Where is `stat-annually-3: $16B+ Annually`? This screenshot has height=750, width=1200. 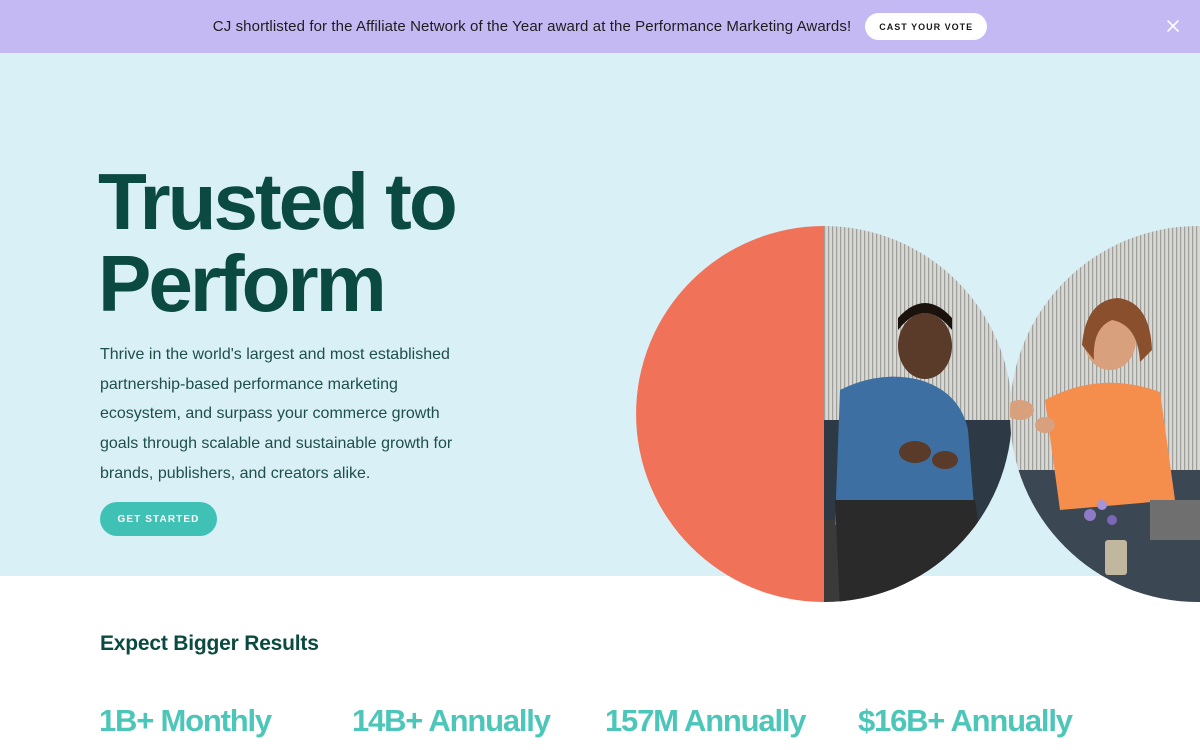
stat-annually-3: $16B+ Annually is located at coordinates (965, 720).